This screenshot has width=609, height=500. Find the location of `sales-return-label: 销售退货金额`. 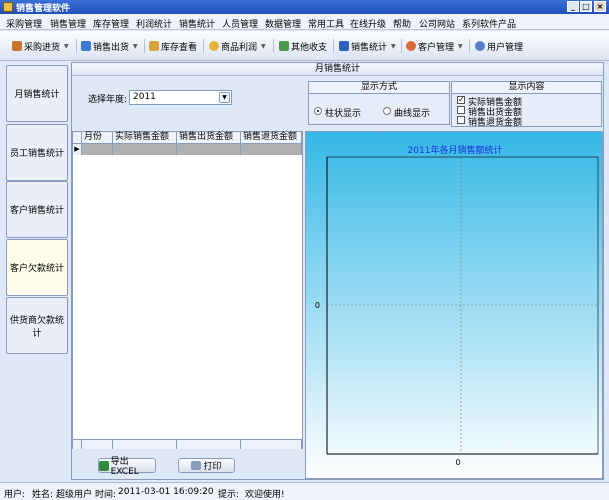

sales-return-label: 销售退货金额 is located at coordinates (495, 123).